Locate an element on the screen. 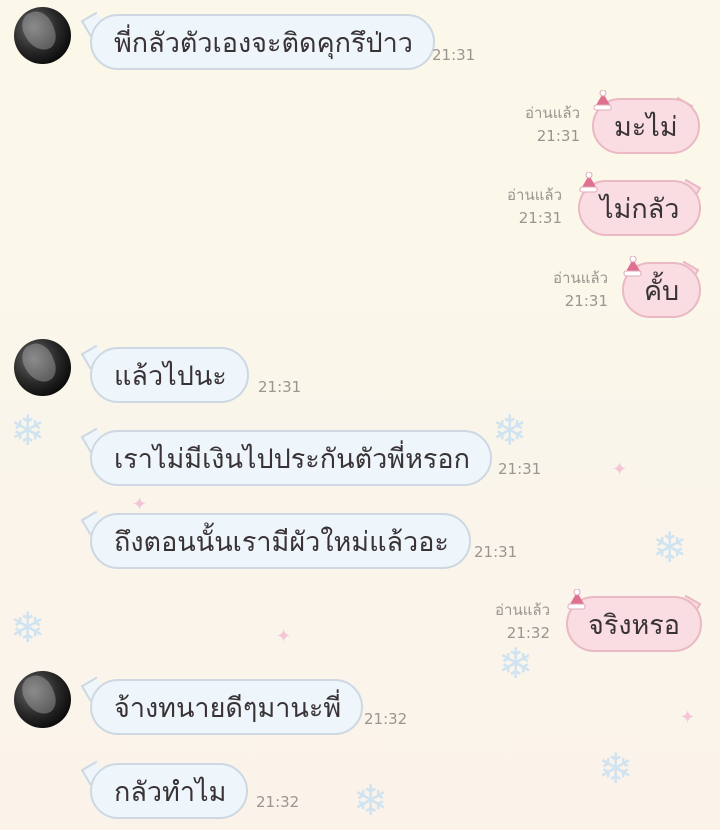 The height and width of the screenshot is (830, 720). message-text: คั้บ is located at coordinates (662, 291).